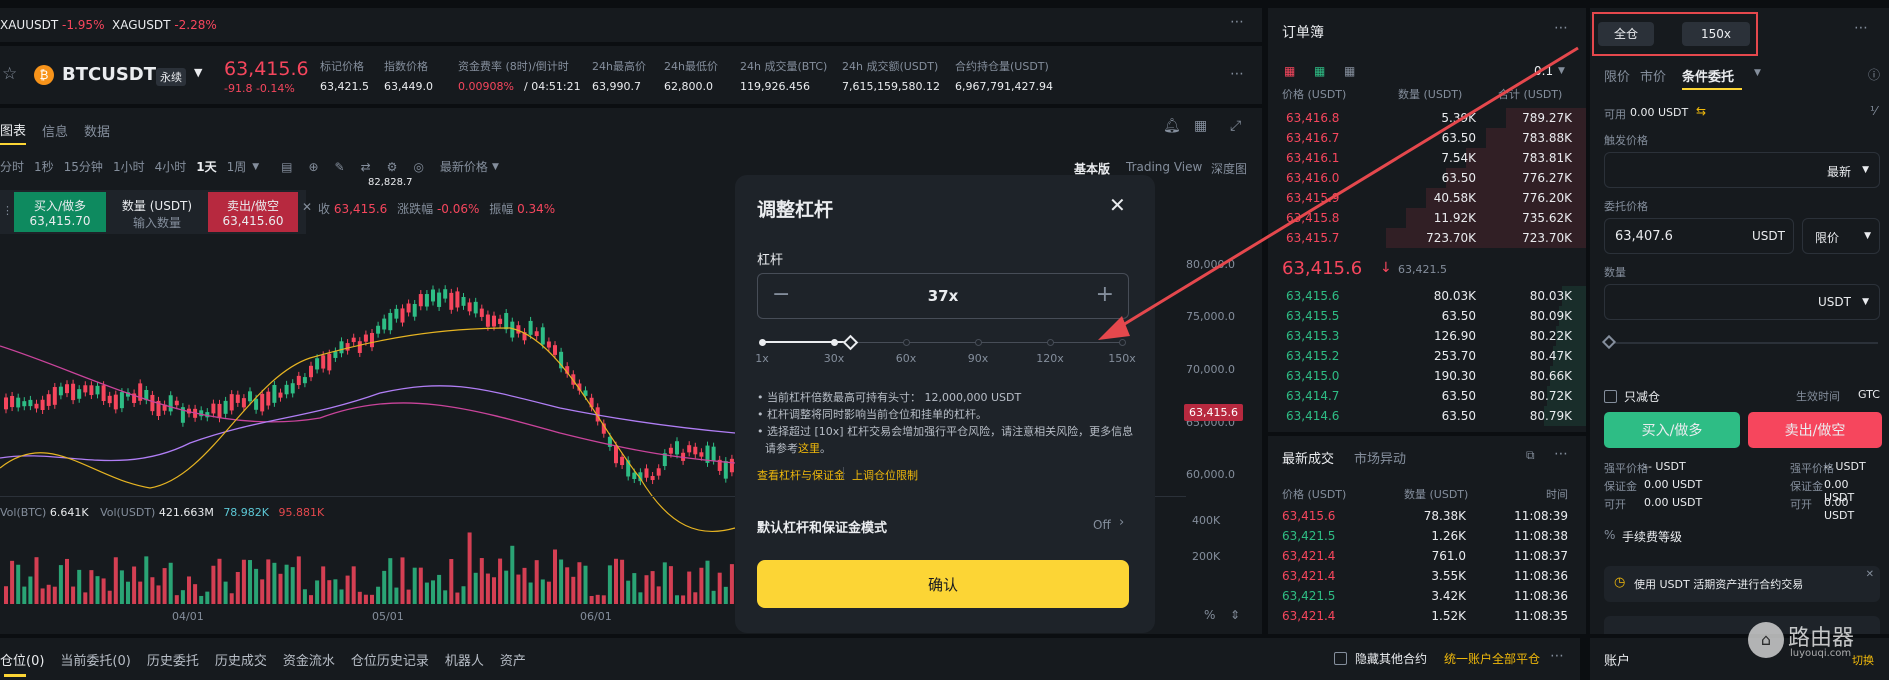  I want to click on annotation-arrow, so click(1338, 193).